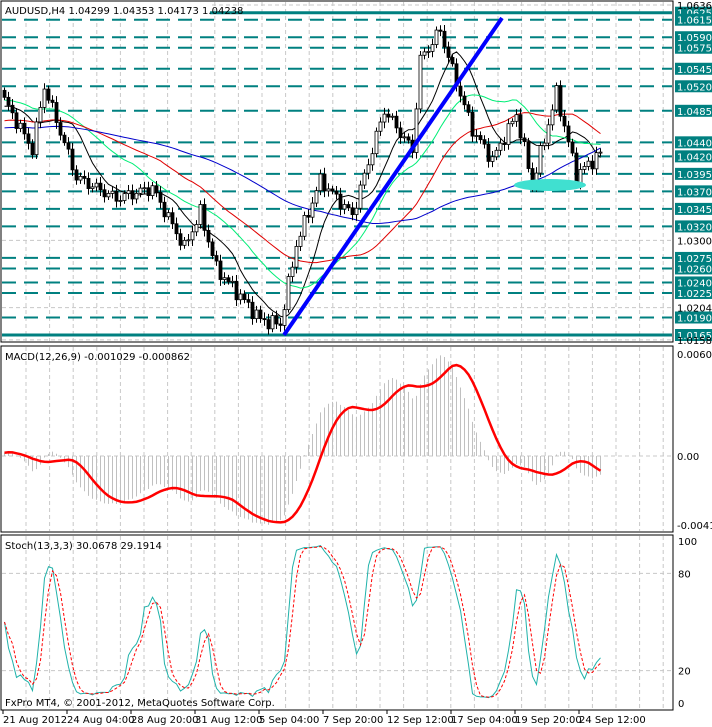  Describe the element at coordinates (694, 341) in the screenshot. I see `price-scale-label: 1.01580` at that location.